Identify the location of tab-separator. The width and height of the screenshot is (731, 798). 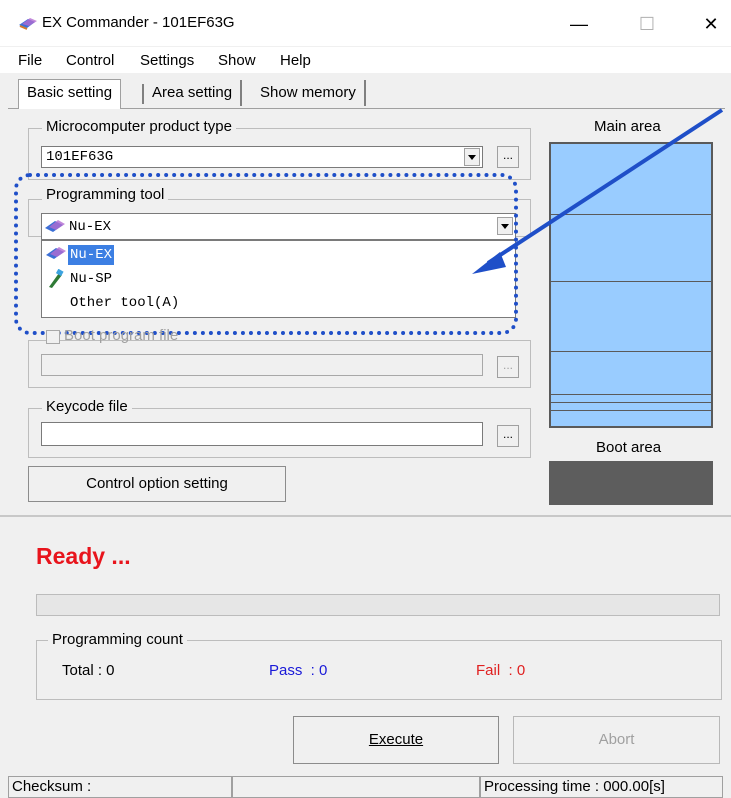
(143, 94).